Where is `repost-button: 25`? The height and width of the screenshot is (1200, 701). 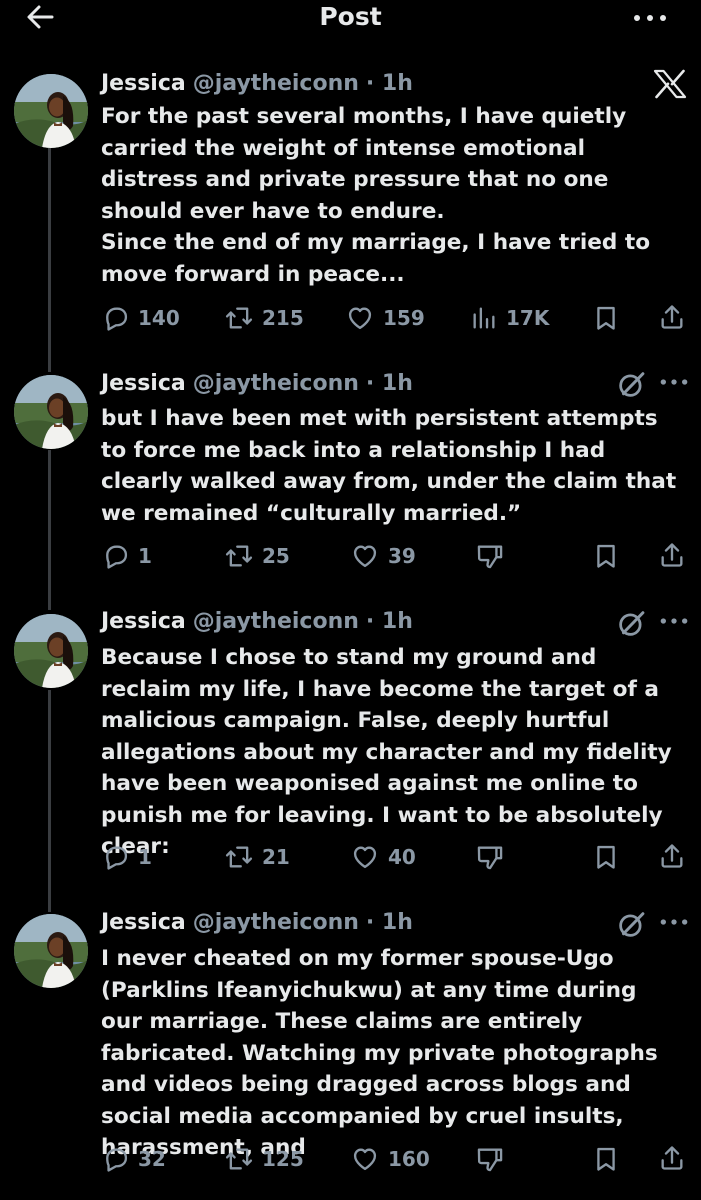
repost-button: 25 is located at coordinates (257, 556).